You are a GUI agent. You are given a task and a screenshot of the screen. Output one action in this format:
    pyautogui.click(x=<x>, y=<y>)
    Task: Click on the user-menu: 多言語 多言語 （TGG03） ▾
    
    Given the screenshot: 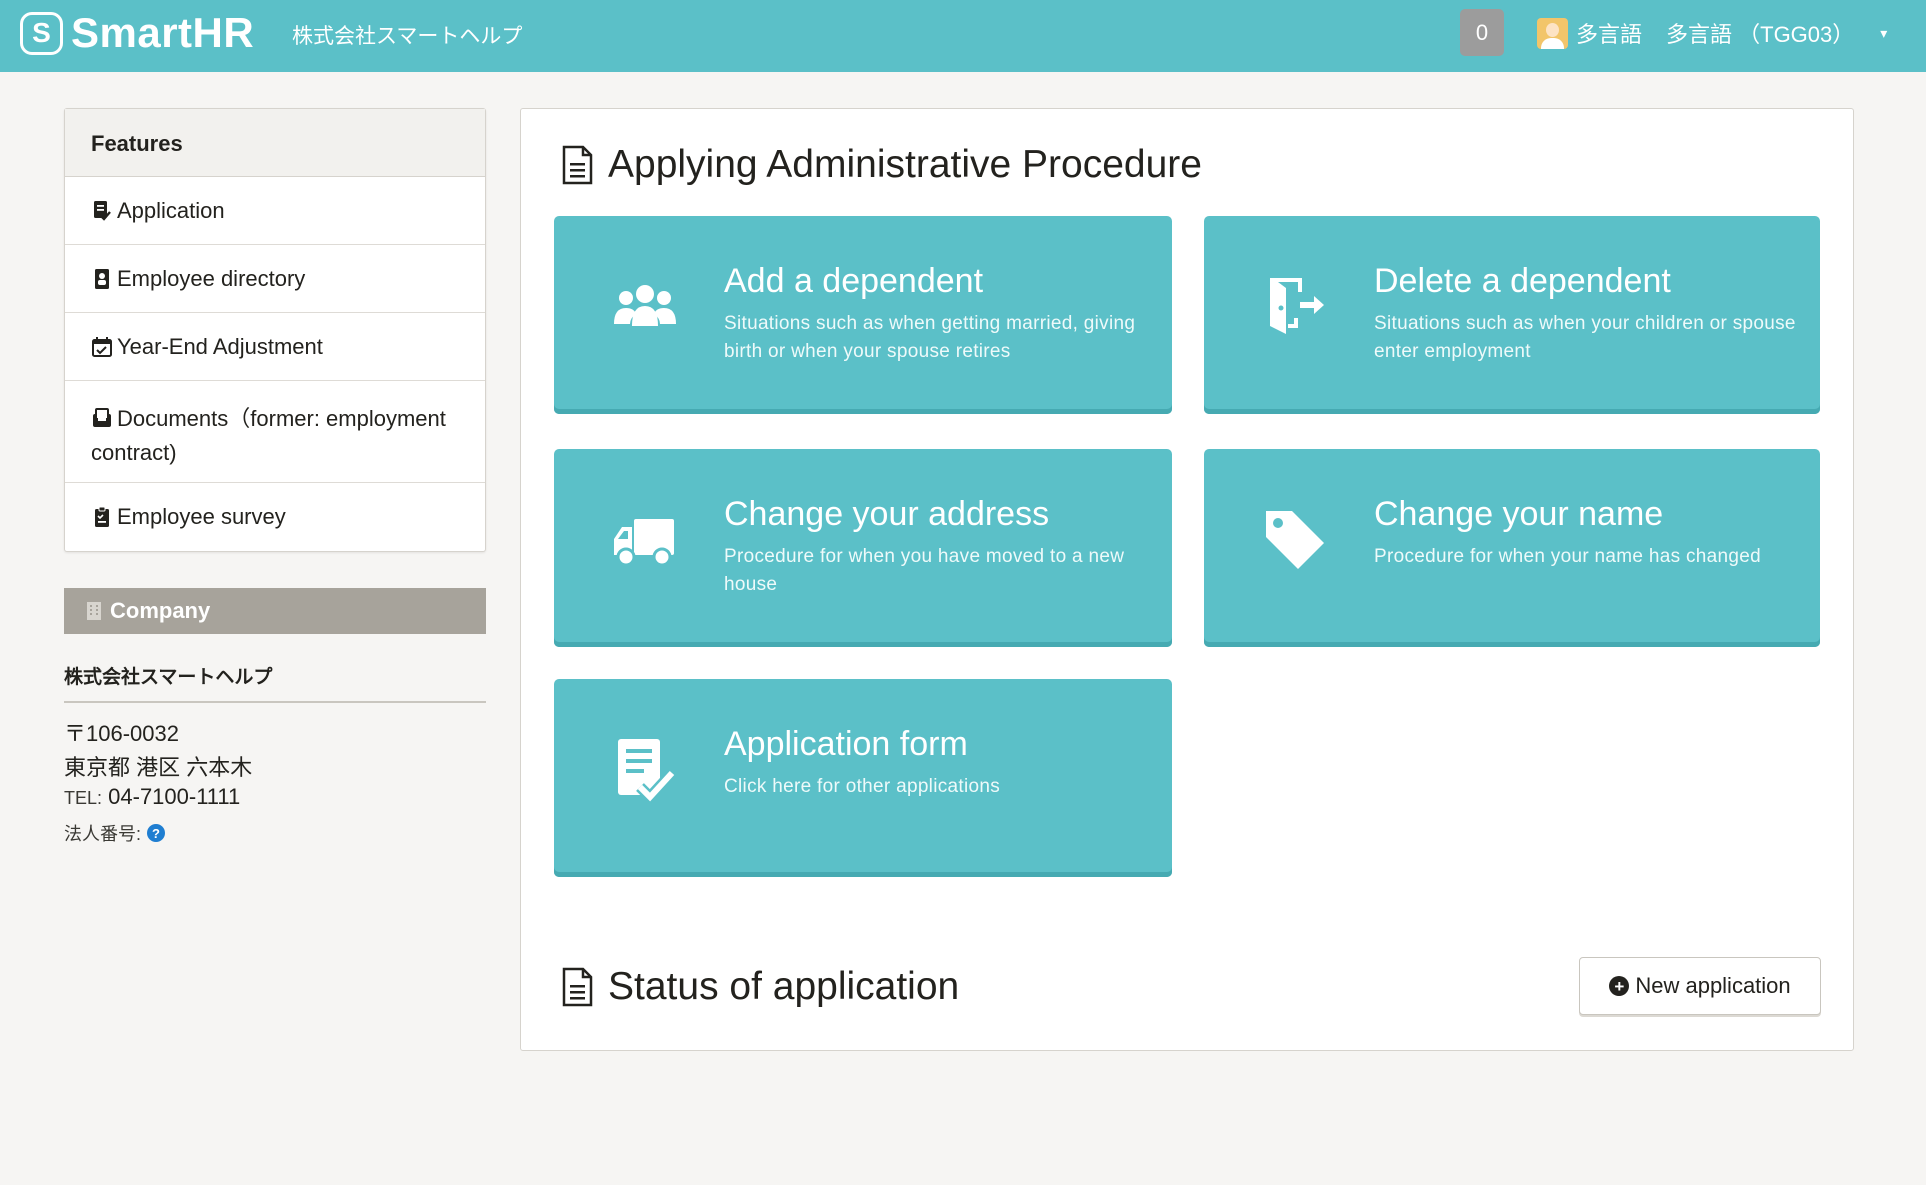 What is the action you would take?
    pyautogui.click(x=1712, y=33)
    